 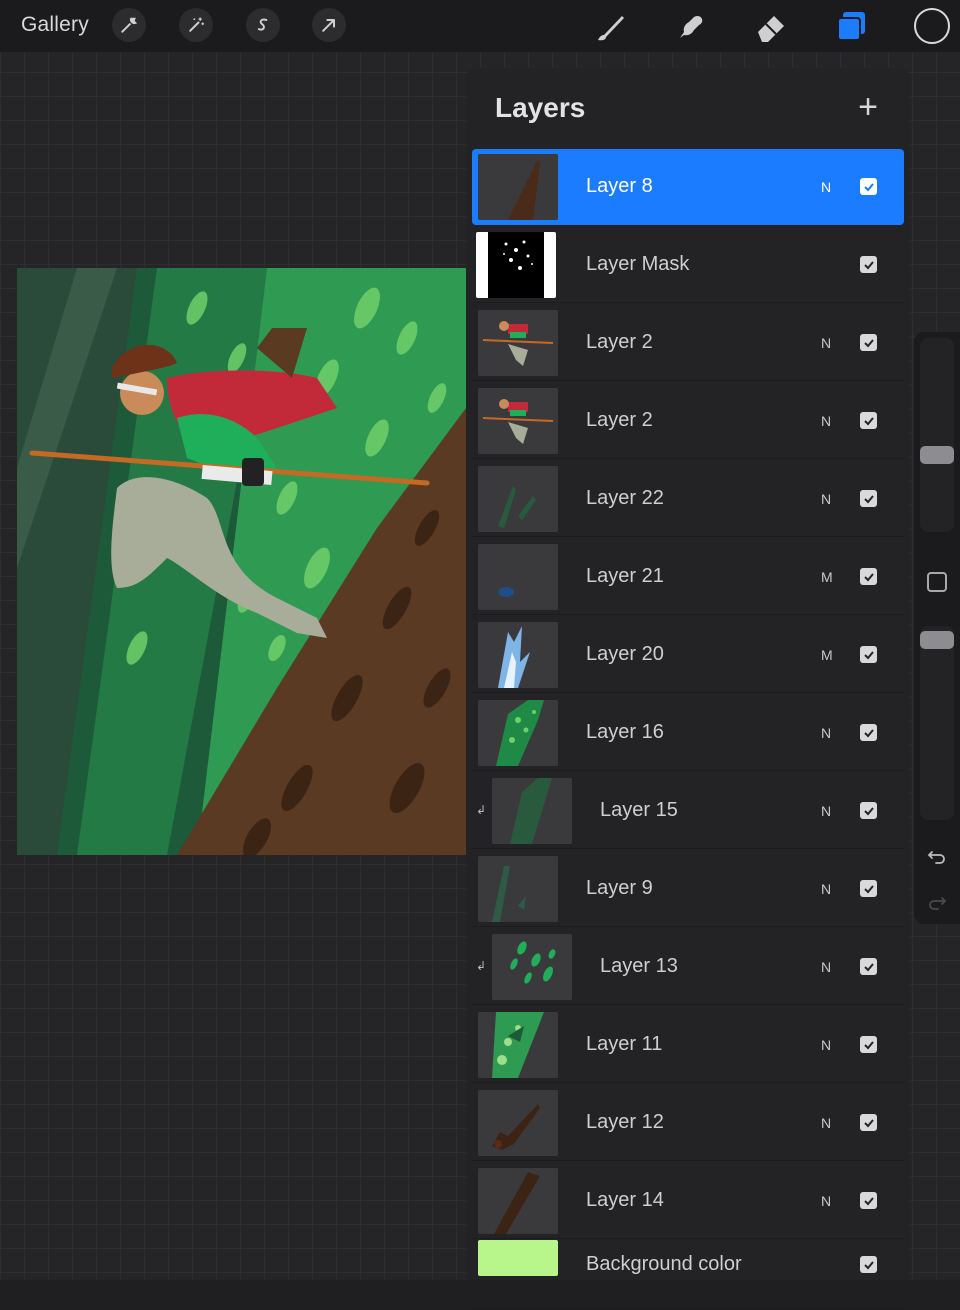 I want to click on layer-name: Layer 16, so click(x=625, y=732).